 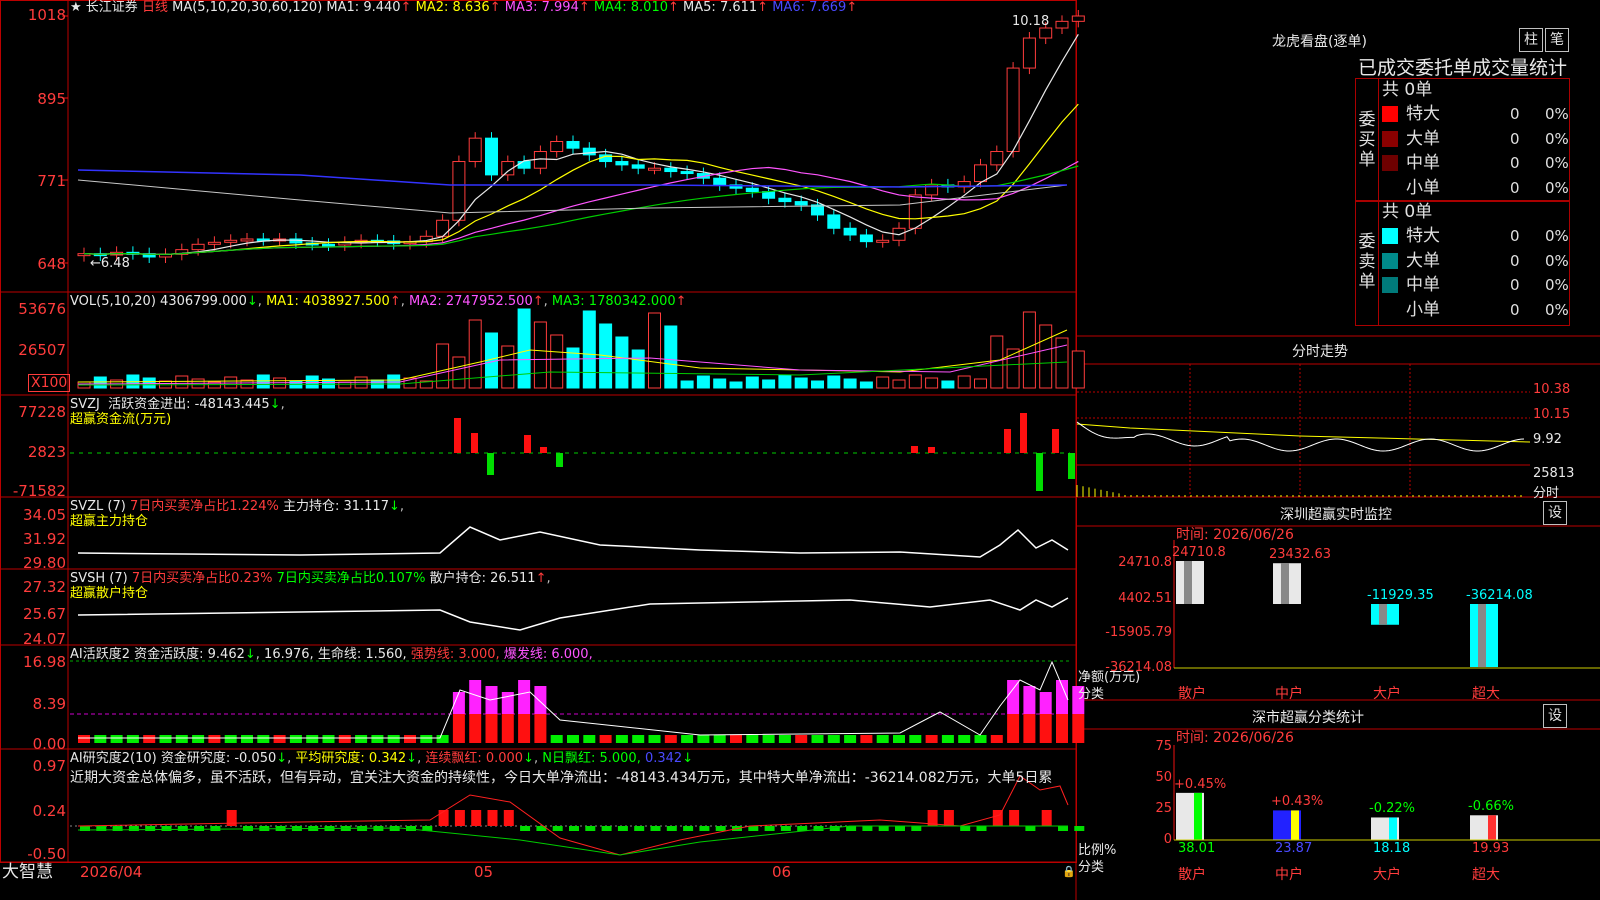 I want to click on vol-unit-badge: X100, so click(x=49, y=383).